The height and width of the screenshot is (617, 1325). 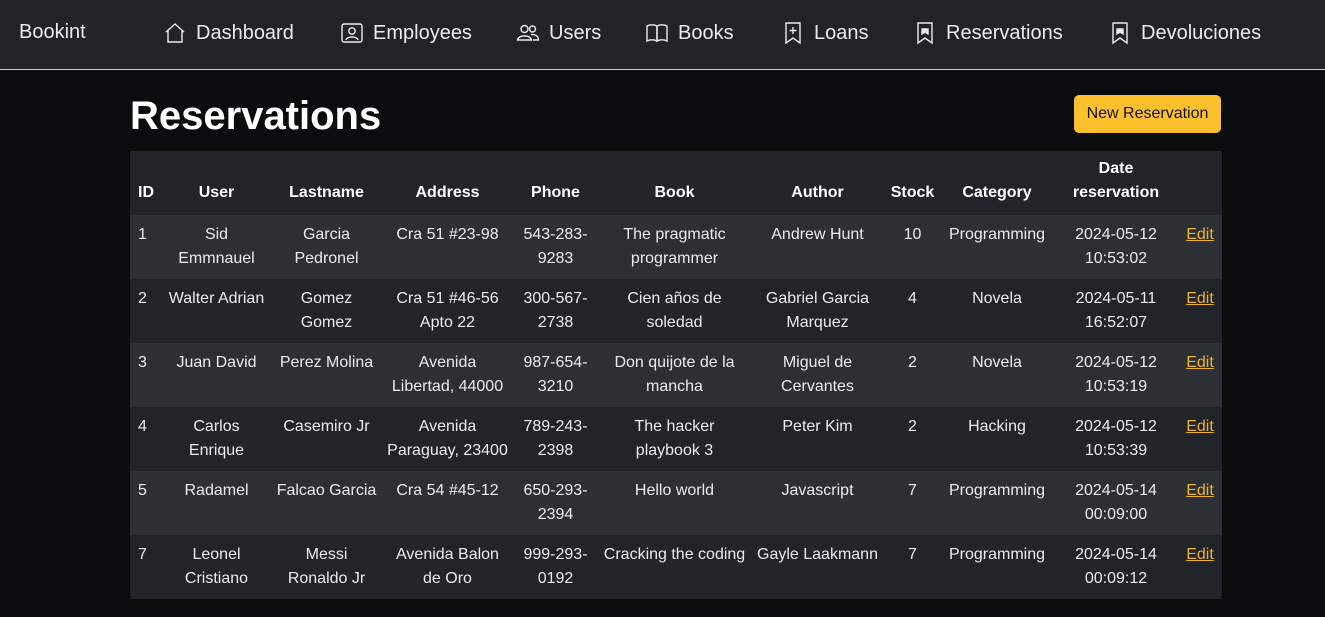 I want to click on person-badge-icon, so click(x=352, y=33).